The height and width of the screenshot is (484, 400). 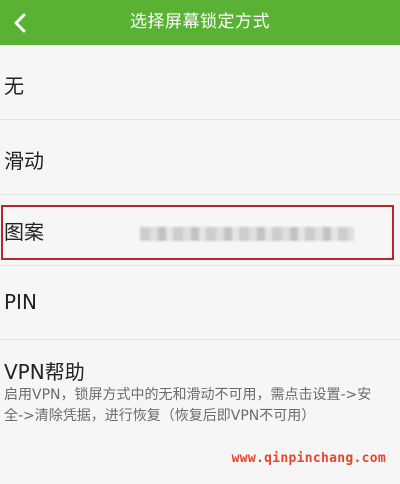 I want to click on option-label: 图案, so click(x=24, y=232).